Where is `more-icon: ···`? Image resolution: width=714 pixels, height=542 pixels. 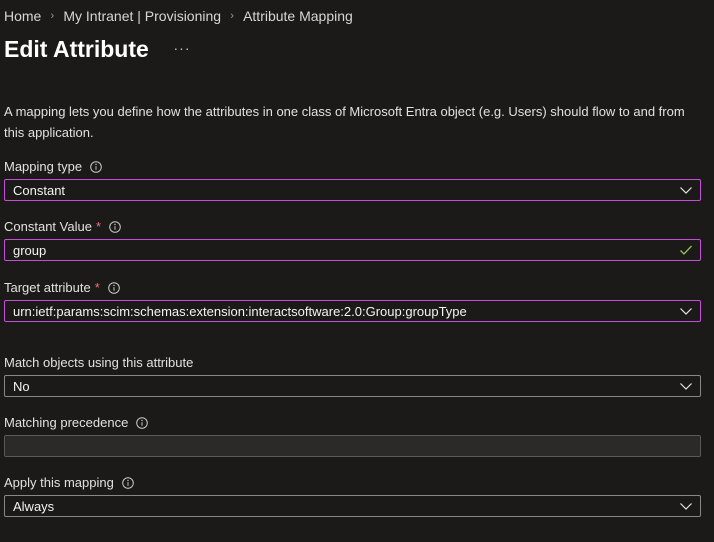
more-icon: ··· is located at coordinates (182, 48).